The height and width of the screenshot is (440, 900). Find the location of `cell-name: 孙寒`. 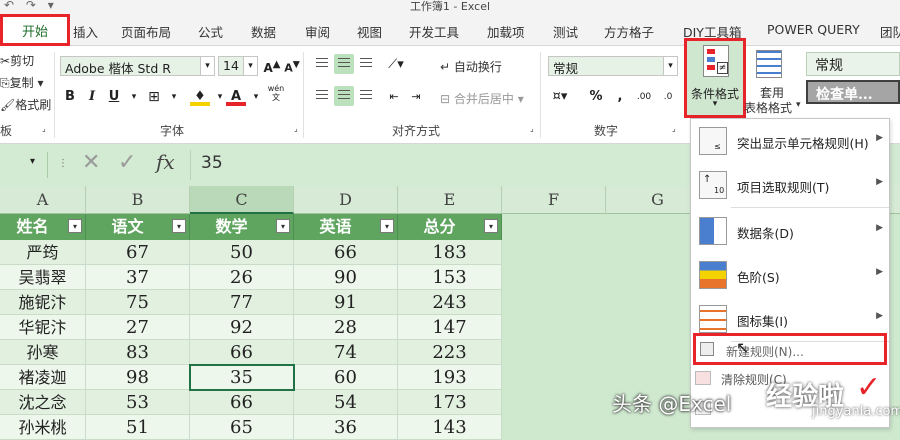

cell-name: 孙寒 is located at coordinates (43, 352).